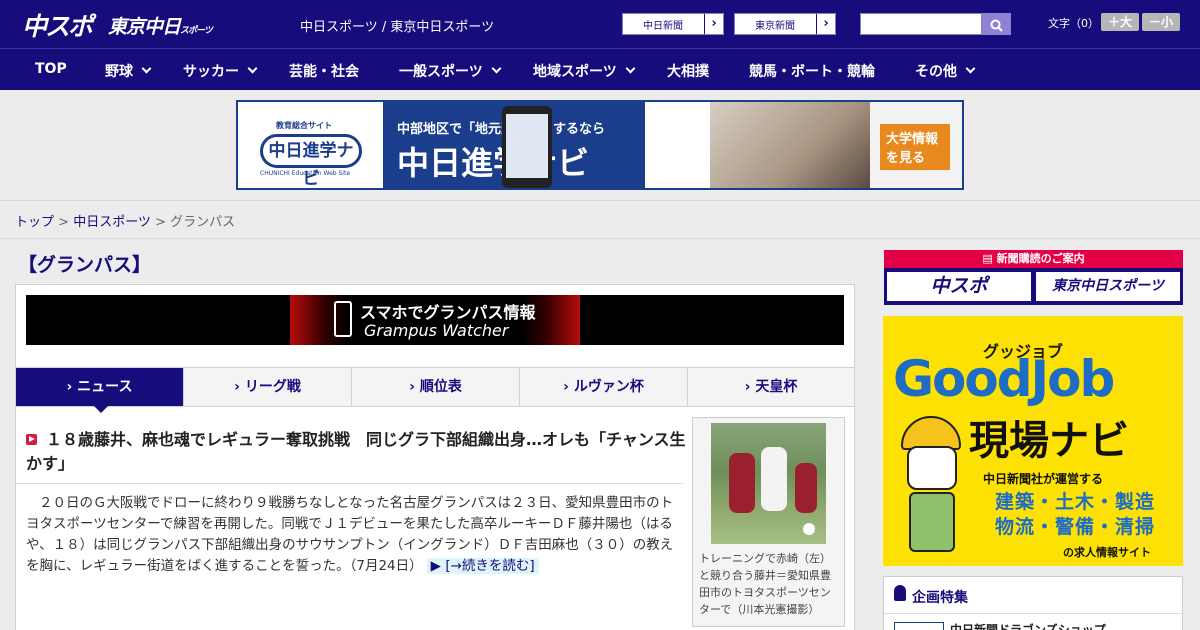 This screenshot has width=1200, height=630. I want to click on nav-label: その他, so click(936, 72).